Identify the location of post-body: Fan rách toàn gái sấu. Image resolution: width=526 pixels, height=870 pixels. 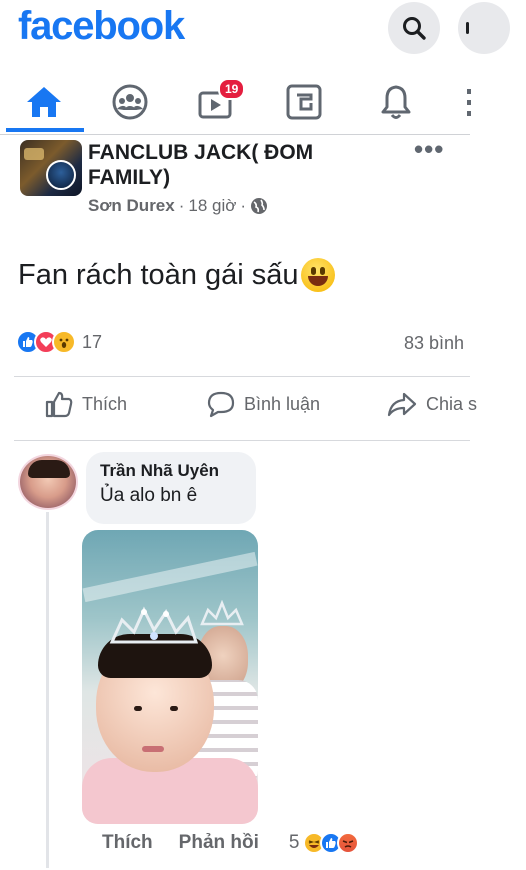
(158, 274).